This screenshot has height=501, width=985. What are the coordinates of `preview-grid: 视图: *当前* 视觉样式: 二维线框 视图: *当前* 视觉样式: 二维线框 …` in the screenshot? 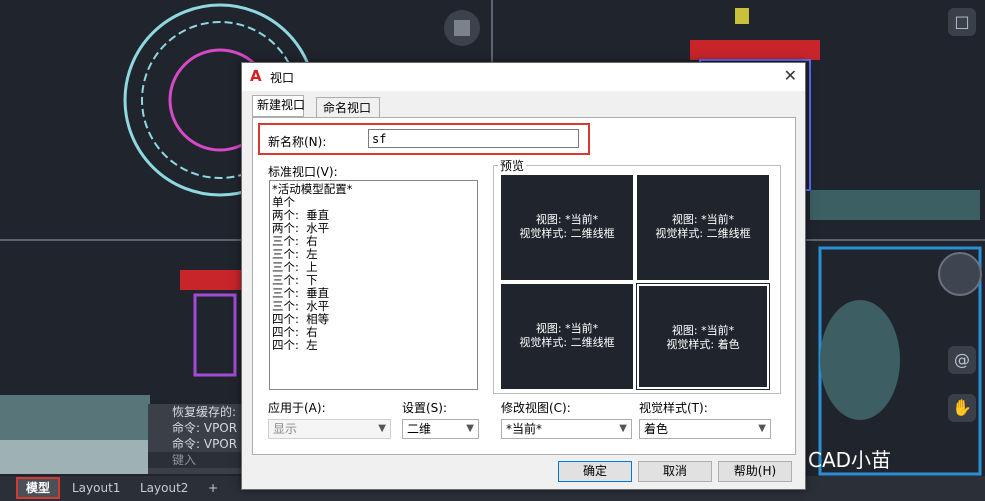 It's located at (636, 282).